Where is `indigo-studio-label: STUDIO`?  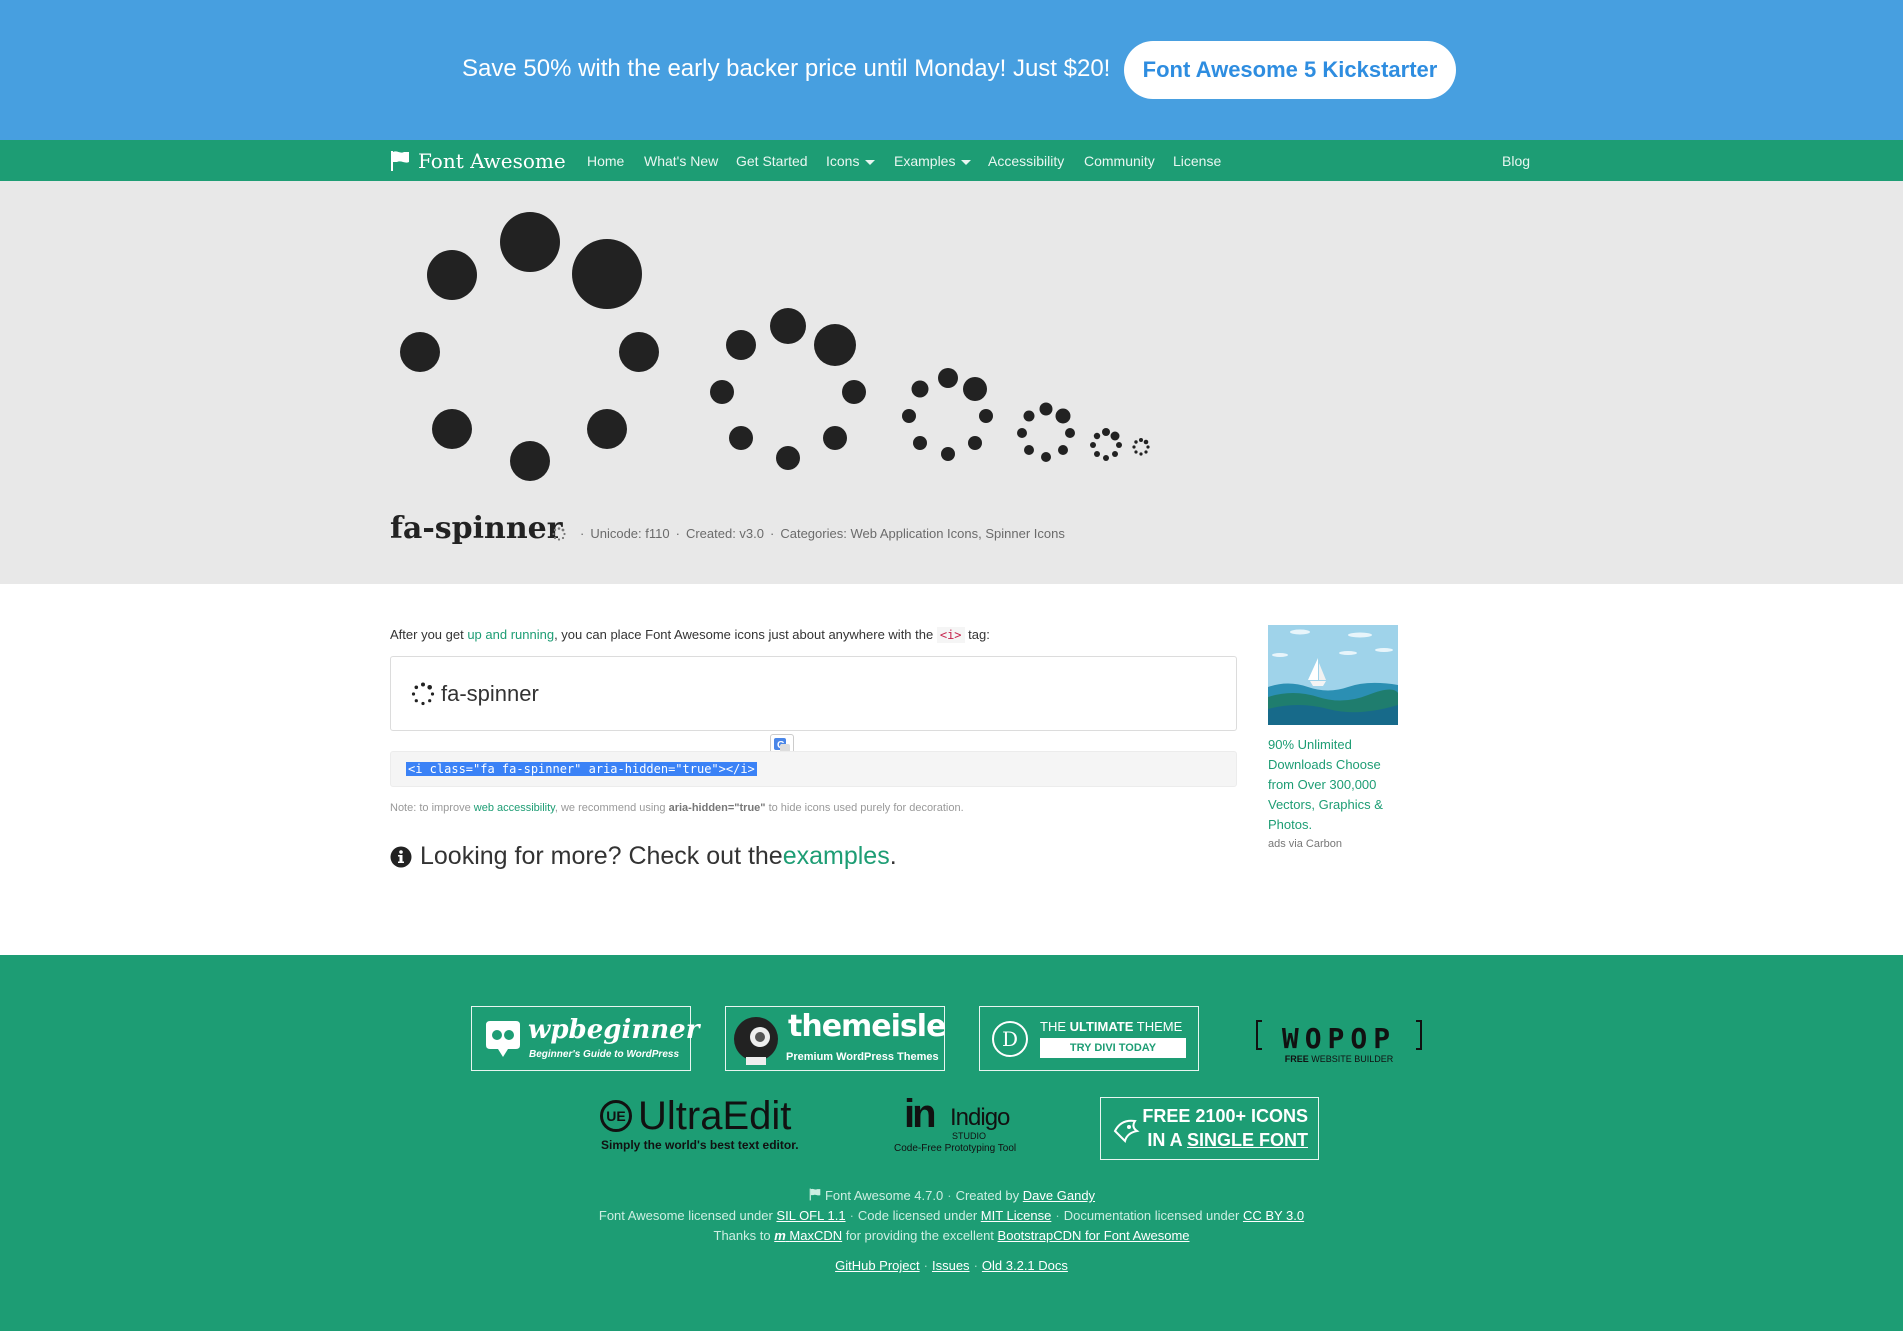 indigo-studio-label: STUDIO is located at coordinates (969, 1136).